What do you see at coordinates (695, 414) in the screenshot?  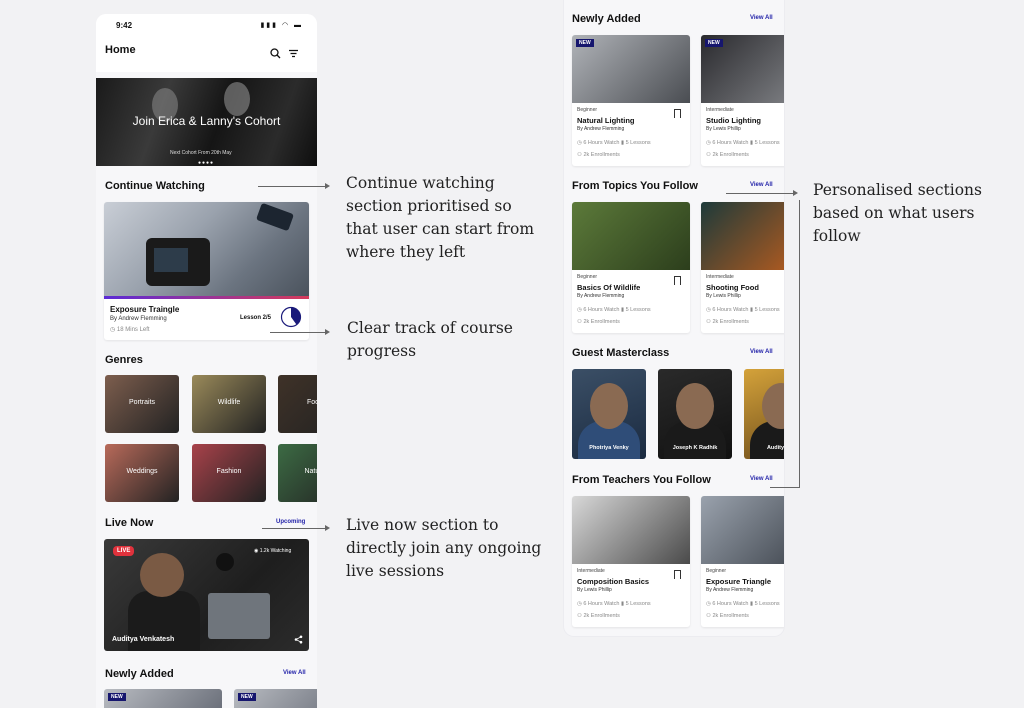 I see `masterclass-tile: Joseph K Radhik` at bounding box center [695, 414].